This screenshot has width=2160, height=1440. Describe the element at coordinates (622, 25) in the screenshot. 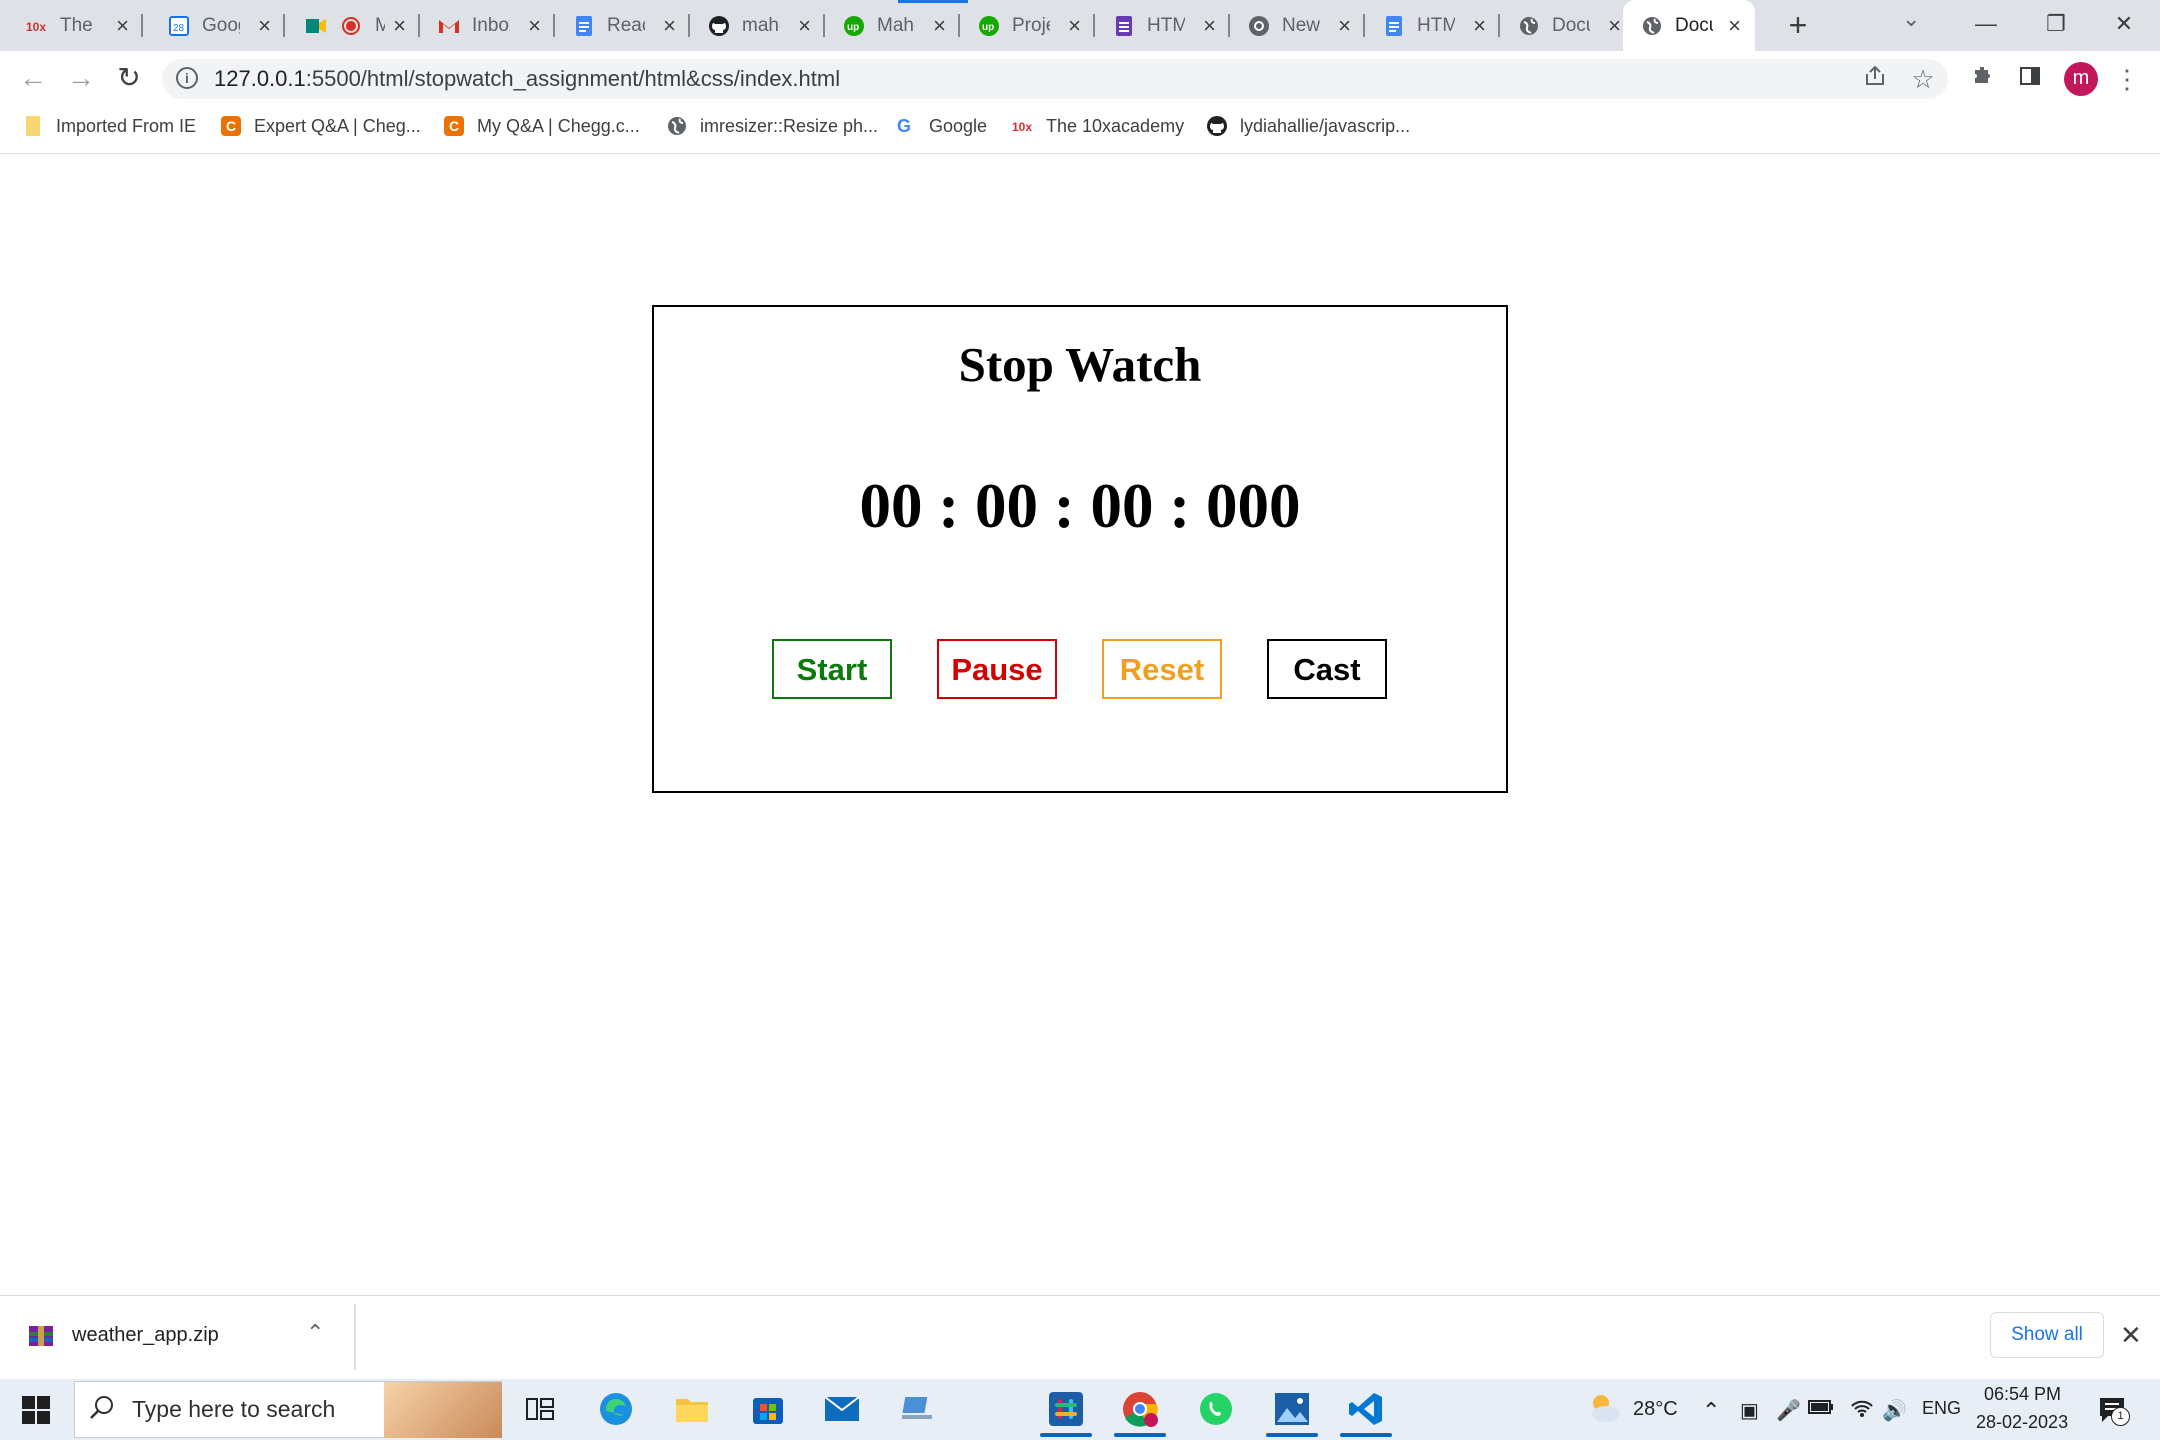

I see `tab-5: React ×` at that location.